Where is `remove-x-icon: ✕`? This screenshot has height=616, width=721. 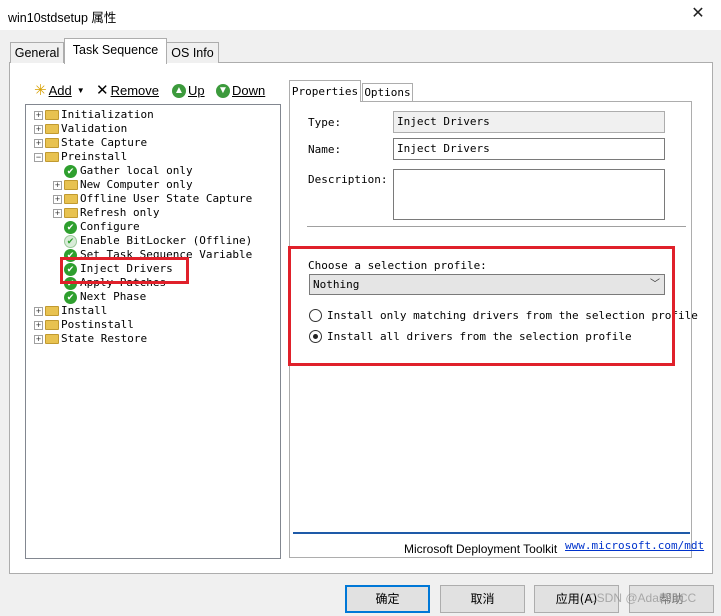 remove-x-icon: ✕ is located at coordinates (102, 90).